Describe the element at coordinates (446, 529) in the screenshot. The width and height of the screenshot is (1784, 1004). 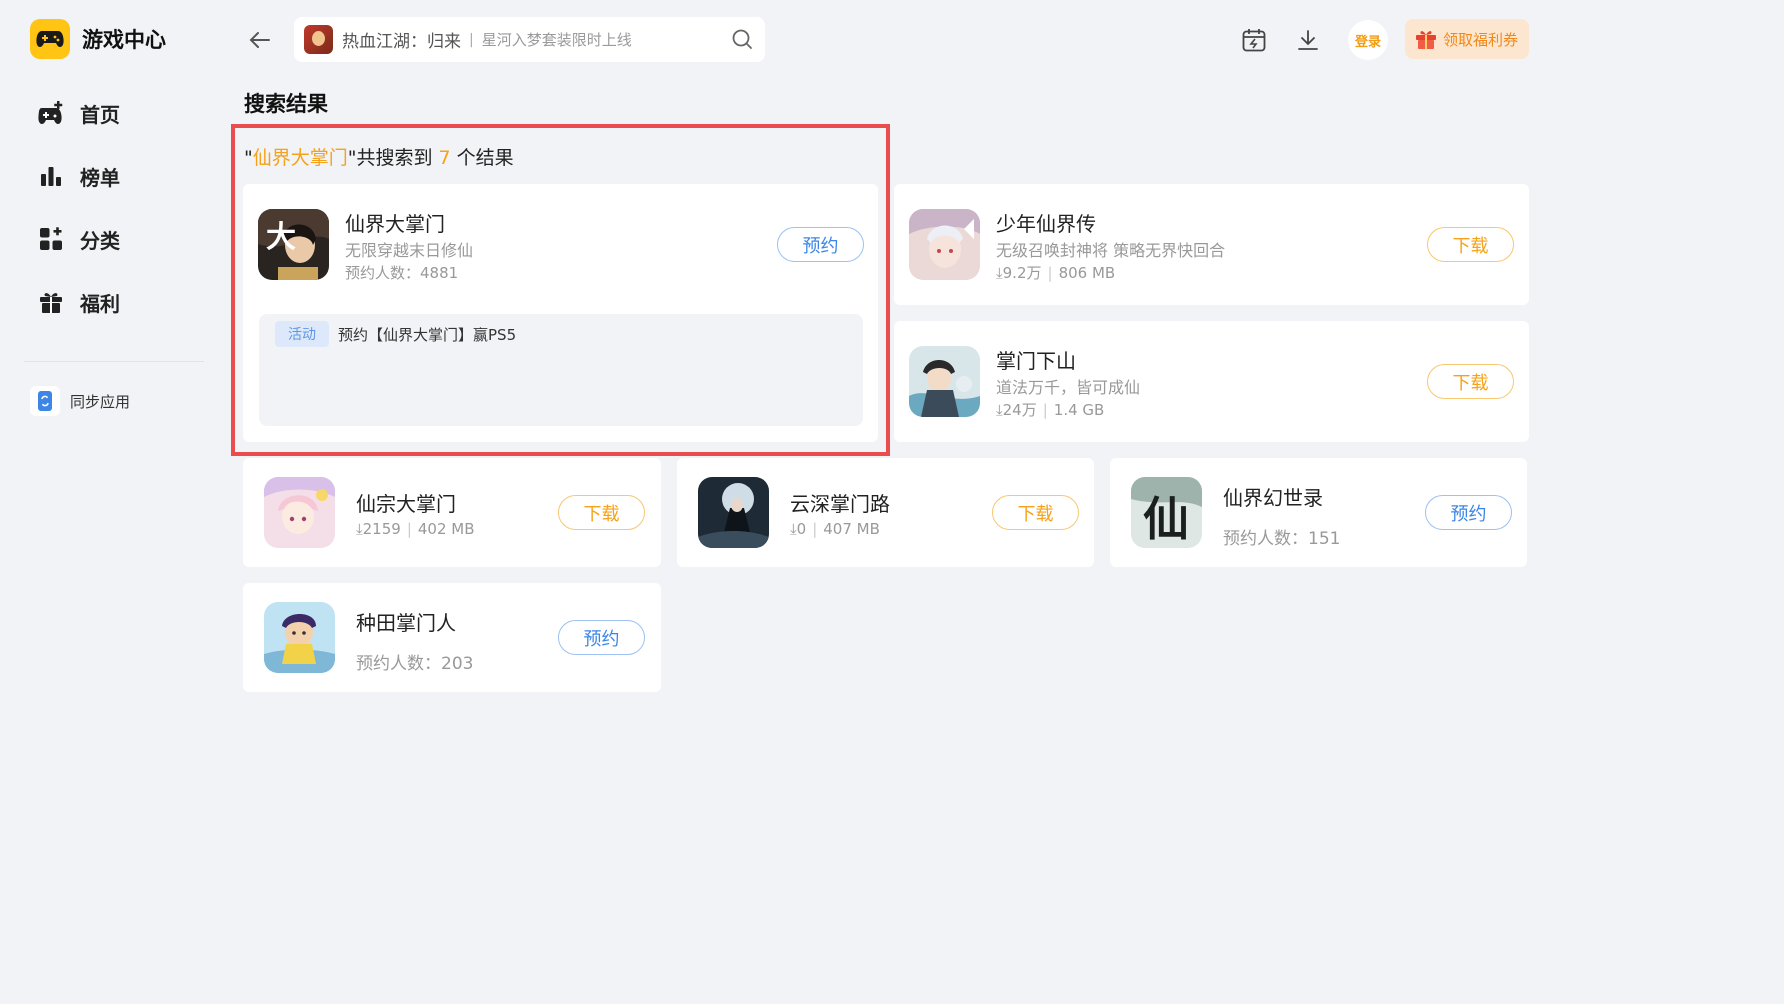
I see `file-size: 402 MB` at that location.